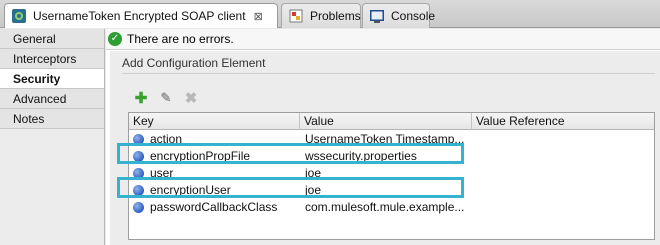 This screenshot has height=245, width=660. I want to click on edit-icon: ✎, so click(166, 98).